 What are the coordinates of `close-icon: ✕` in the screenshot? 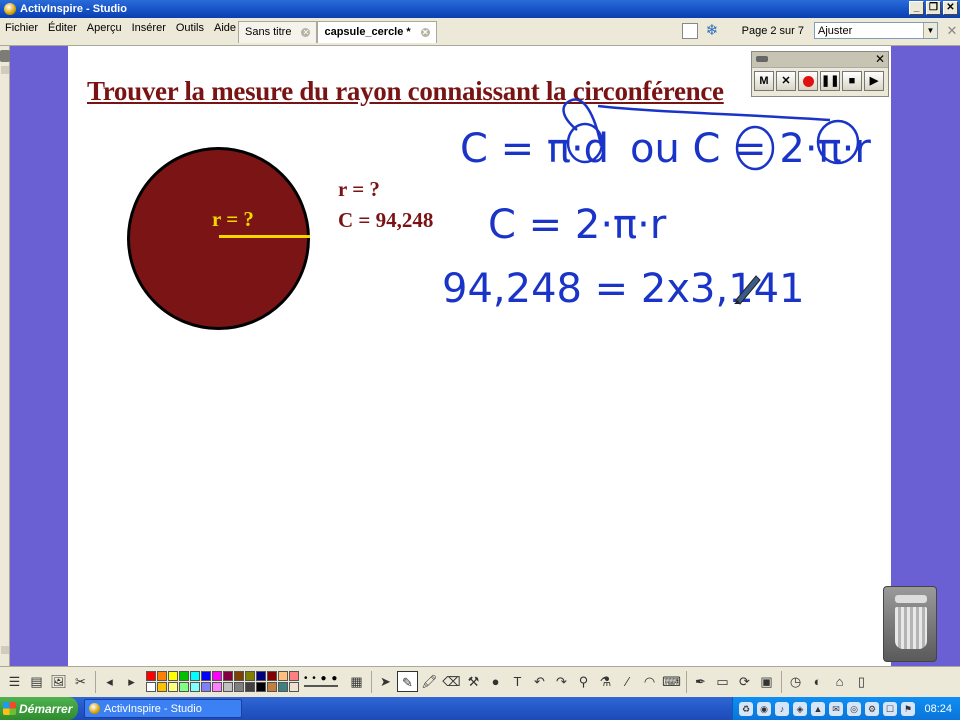 It's located at (880, 59).